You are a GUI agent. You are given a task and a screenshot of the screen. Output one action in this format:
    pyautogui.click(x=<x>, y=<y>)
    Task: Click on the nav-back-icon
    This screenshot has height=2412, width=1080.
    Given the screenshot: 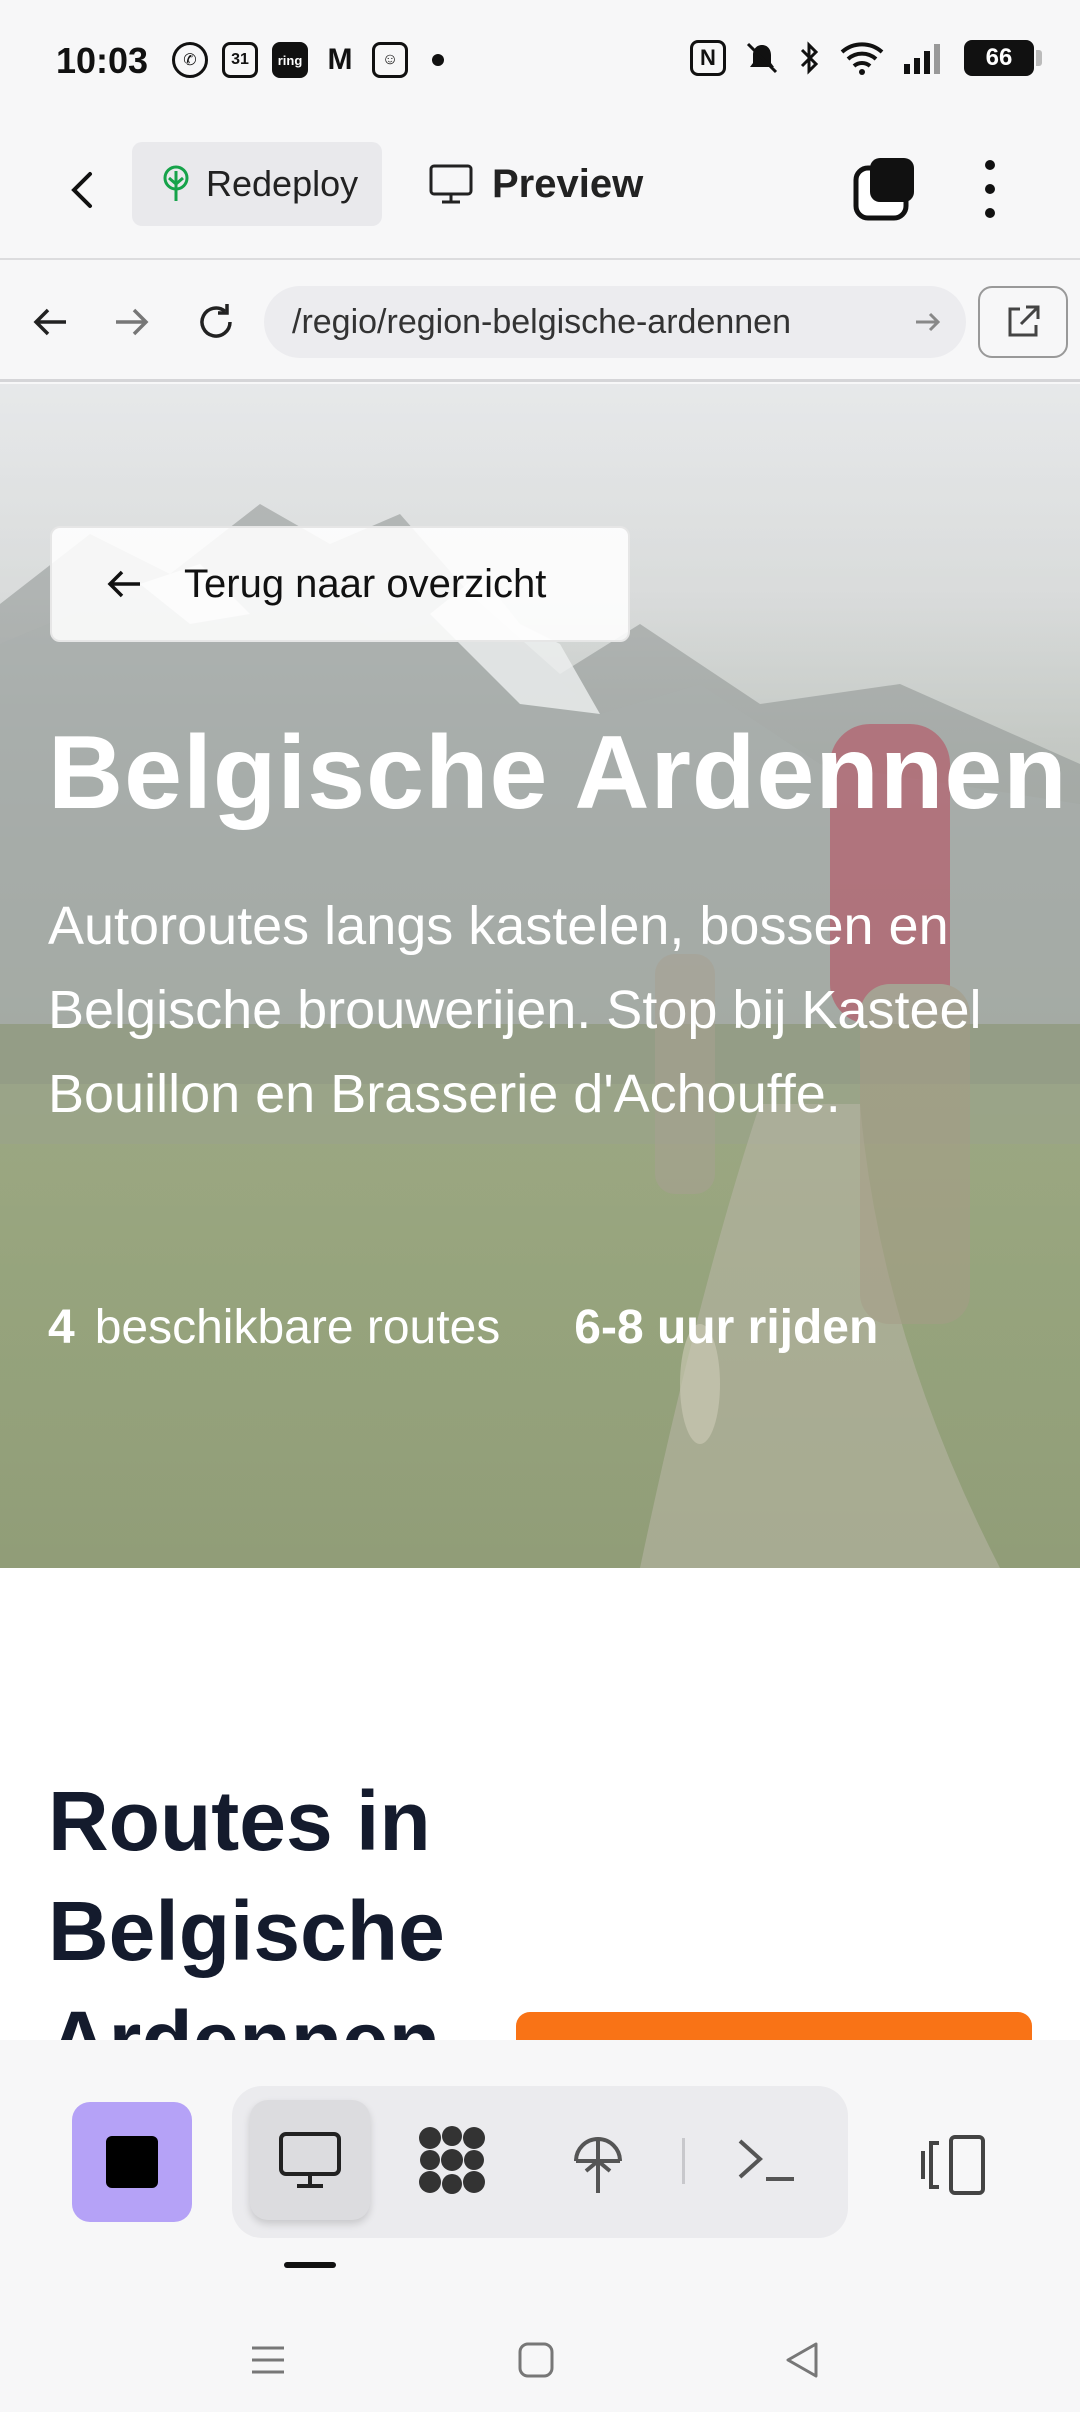 What is the action you would take?
    pyautogui.click(x=802, y=2360)
    